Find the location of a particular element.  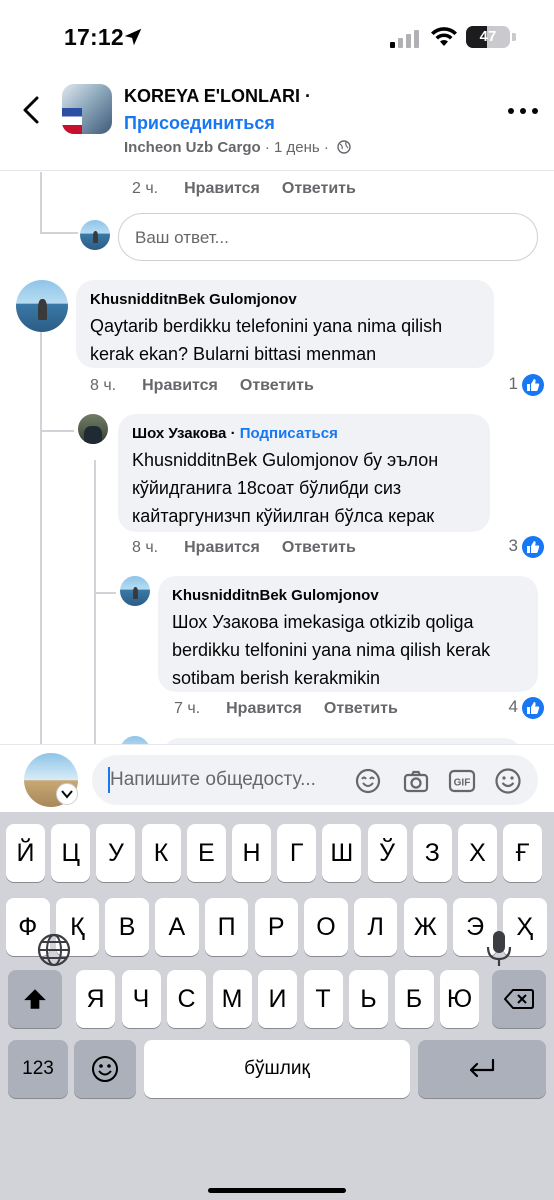

key-row1-9: З is located at coordinates (432, 853).